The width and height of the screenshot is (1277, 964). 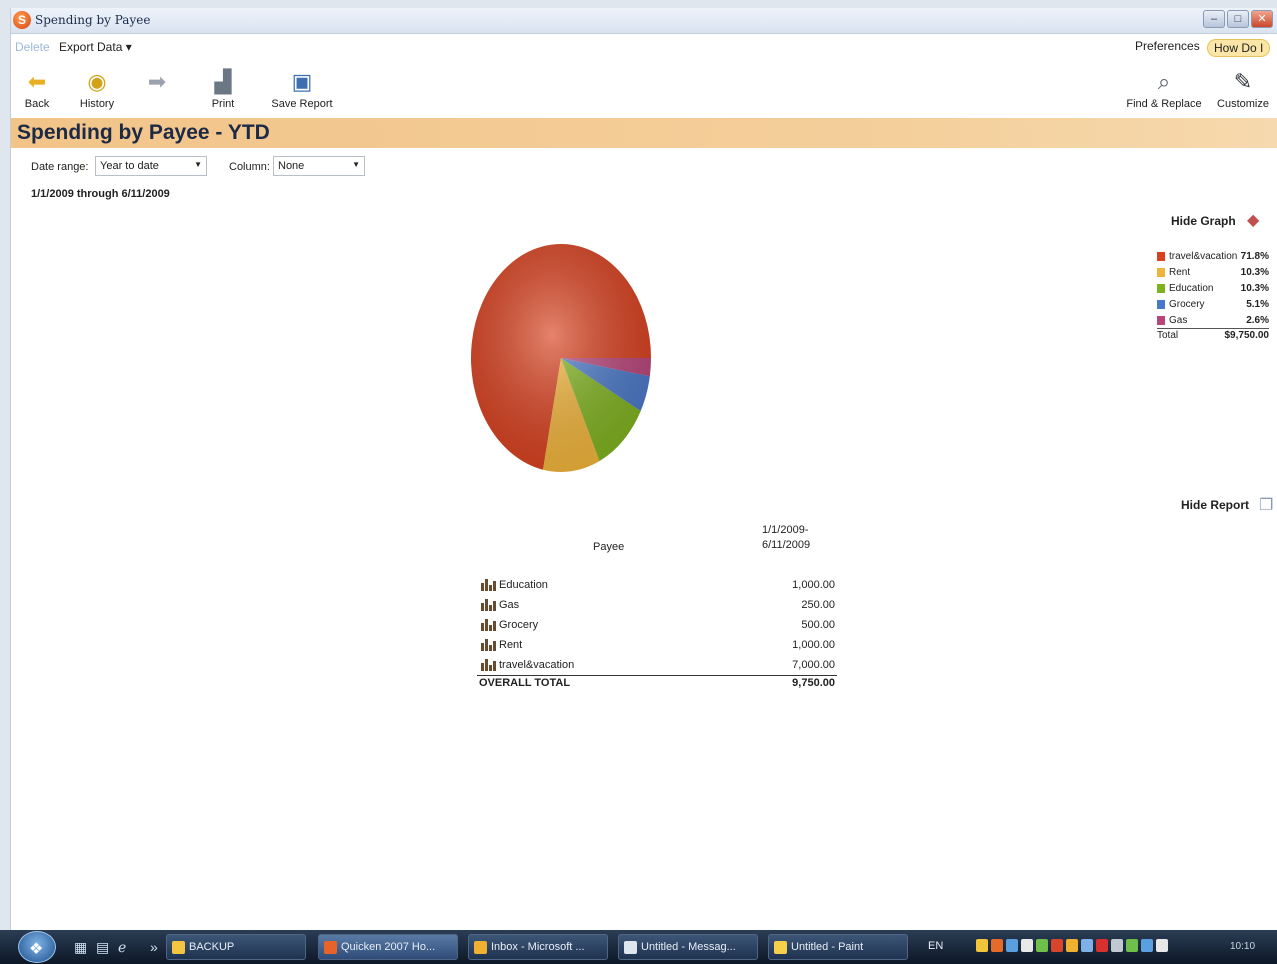 What do you see at coordinates (813, 645) in the screenshot?
I see `payee-amount: 1,000.00` at bounding box center [813, 645].